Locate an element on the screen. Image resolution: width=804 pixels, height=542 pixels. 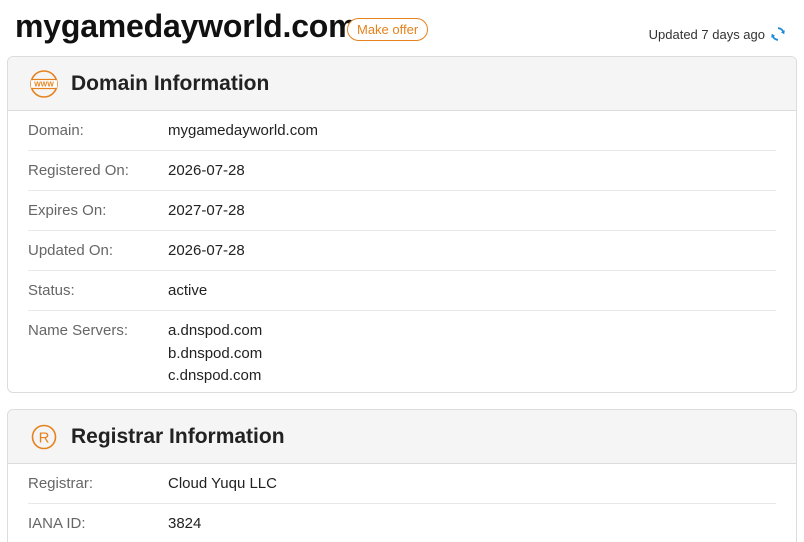
value-iana-id: 3824 is located at coordinates (185, 523).